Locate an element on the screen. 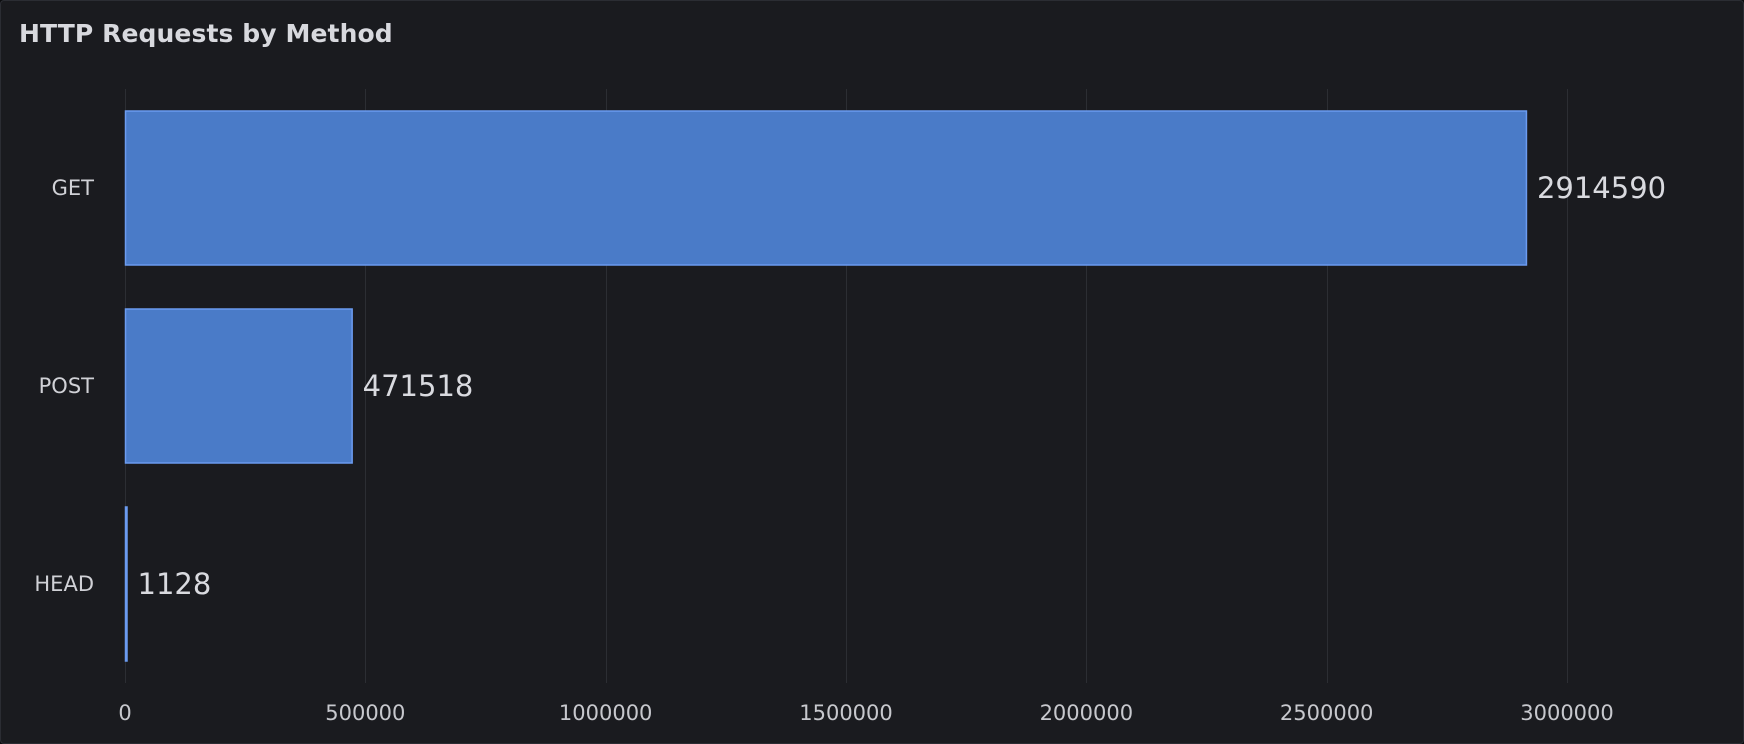 This screenshot has height=744, width=1744. category-label: GET is located at coordinates (73, 188).